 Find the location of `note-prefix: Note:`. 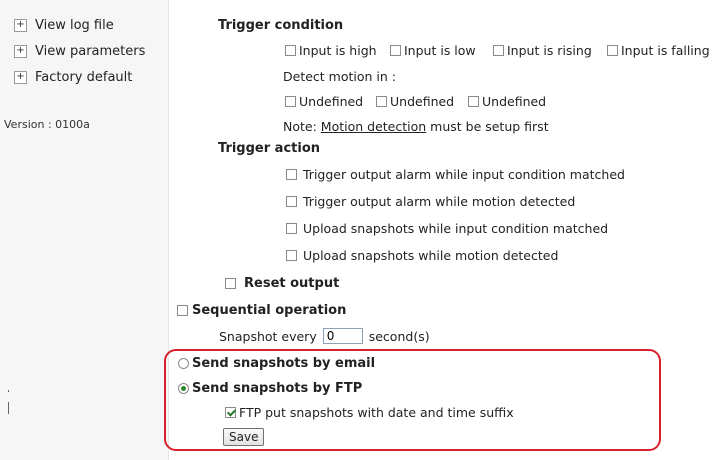

note-prefix: Note: is located at coordinates (302, 126).